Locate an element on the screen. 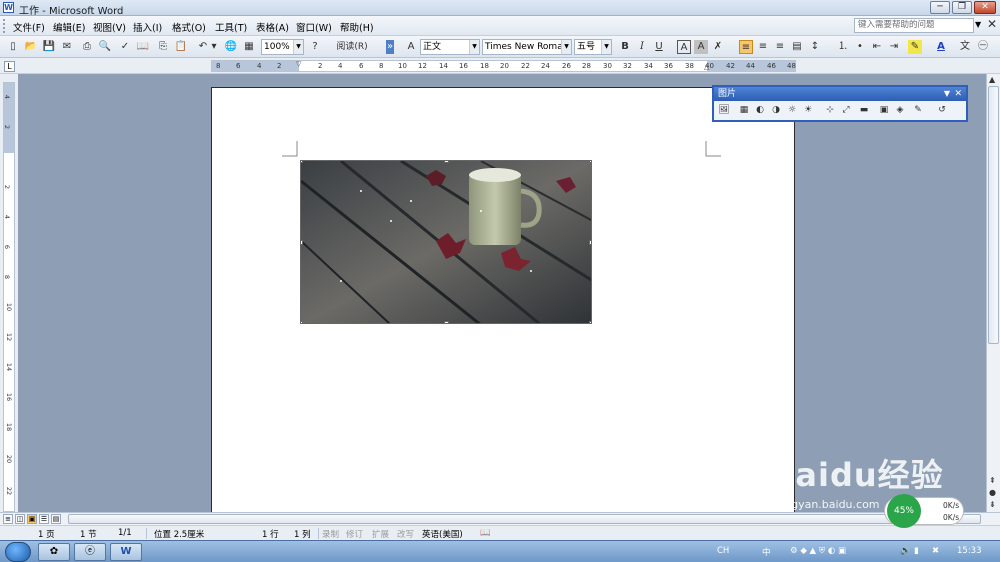 This screenshot has height=562, width=1000. tray-icons: ⚙ ◆ ▲ ⛨ ◐ ▣ is located at coordinates (818, 551).